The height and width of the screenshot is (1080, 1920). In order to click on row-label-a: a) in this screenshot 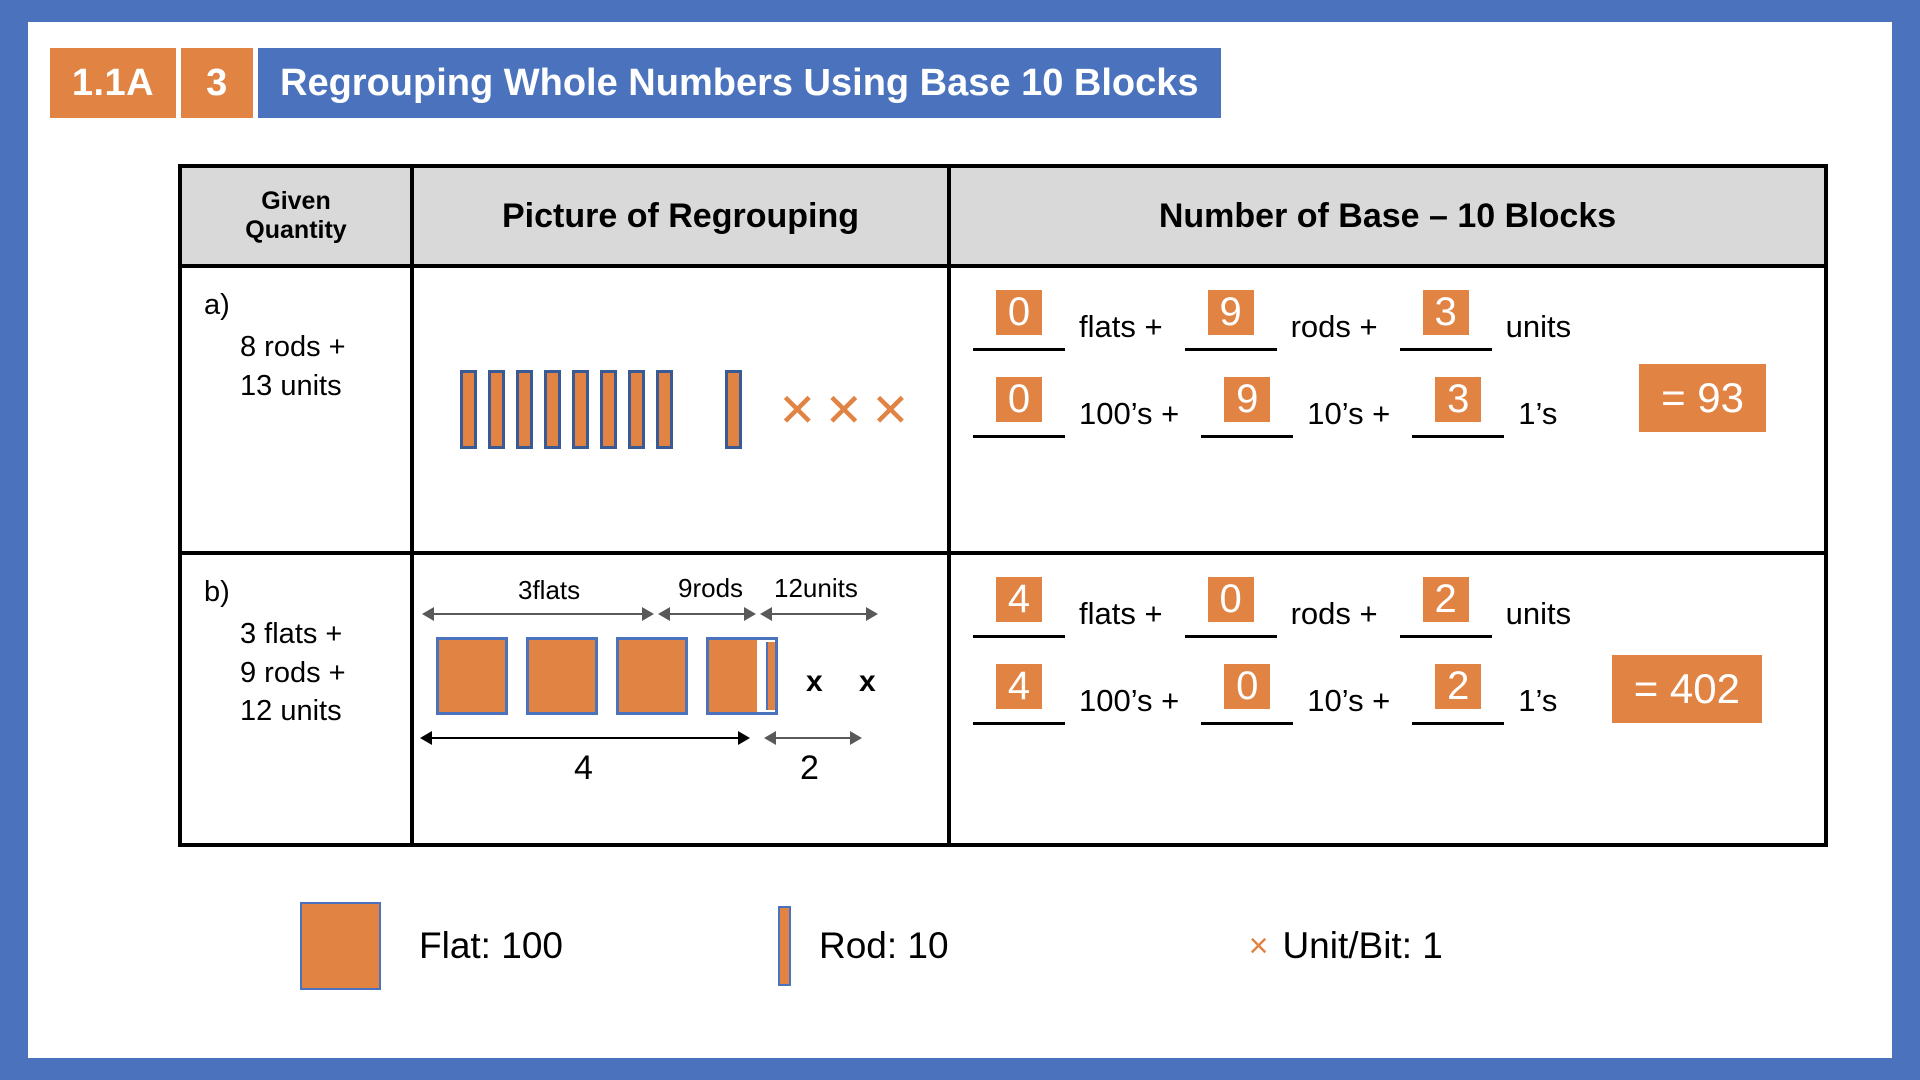, I will do `click(217, 305)`.